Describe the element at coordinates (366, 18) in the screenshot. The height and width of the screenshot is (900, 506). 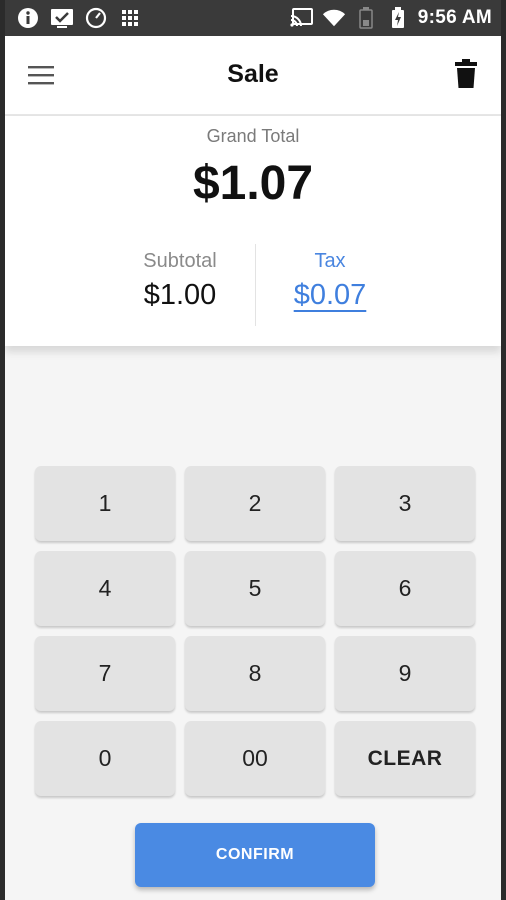
I see `battery-empty-icon` at that location.